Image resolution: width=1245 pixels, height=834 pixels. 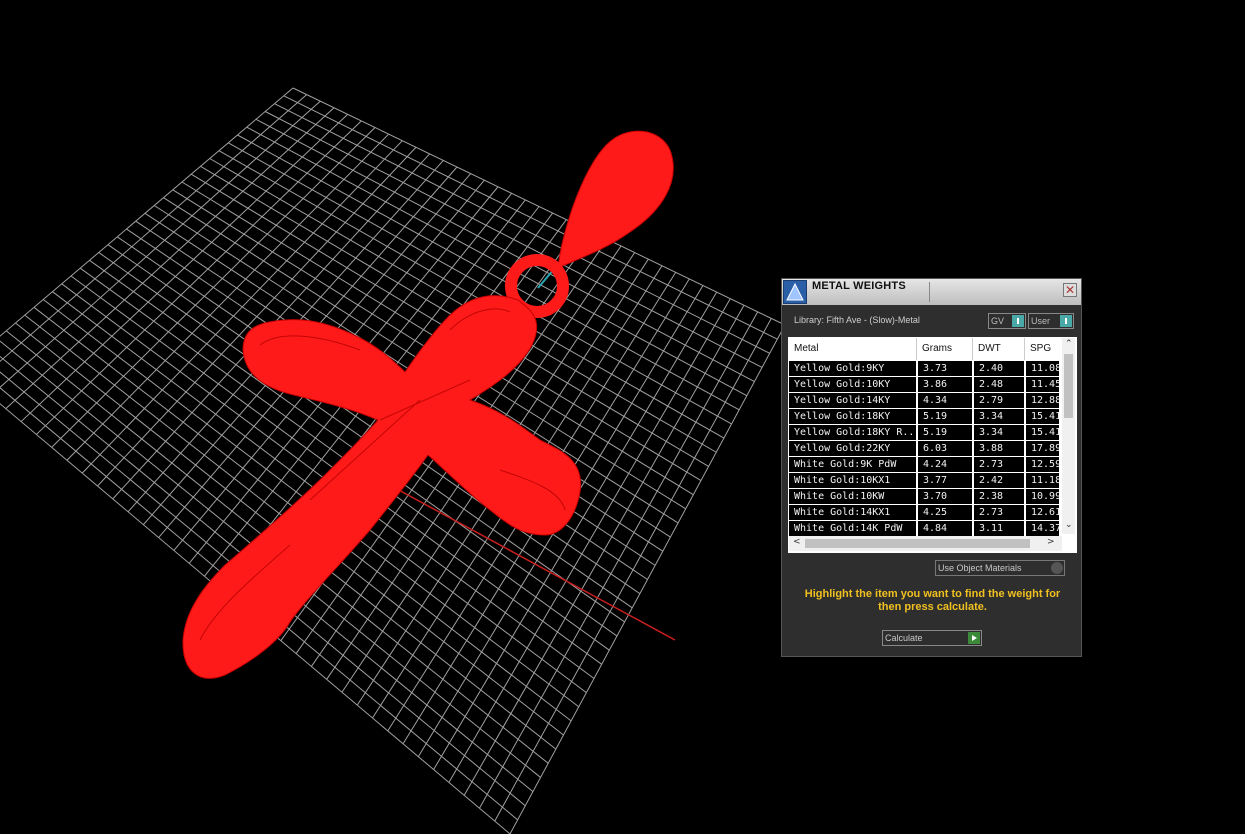 What do you see at coordinates (999, 368) in the screenshot?
I see `dwt-cell: 2.40` at bounding box center [999, 368].